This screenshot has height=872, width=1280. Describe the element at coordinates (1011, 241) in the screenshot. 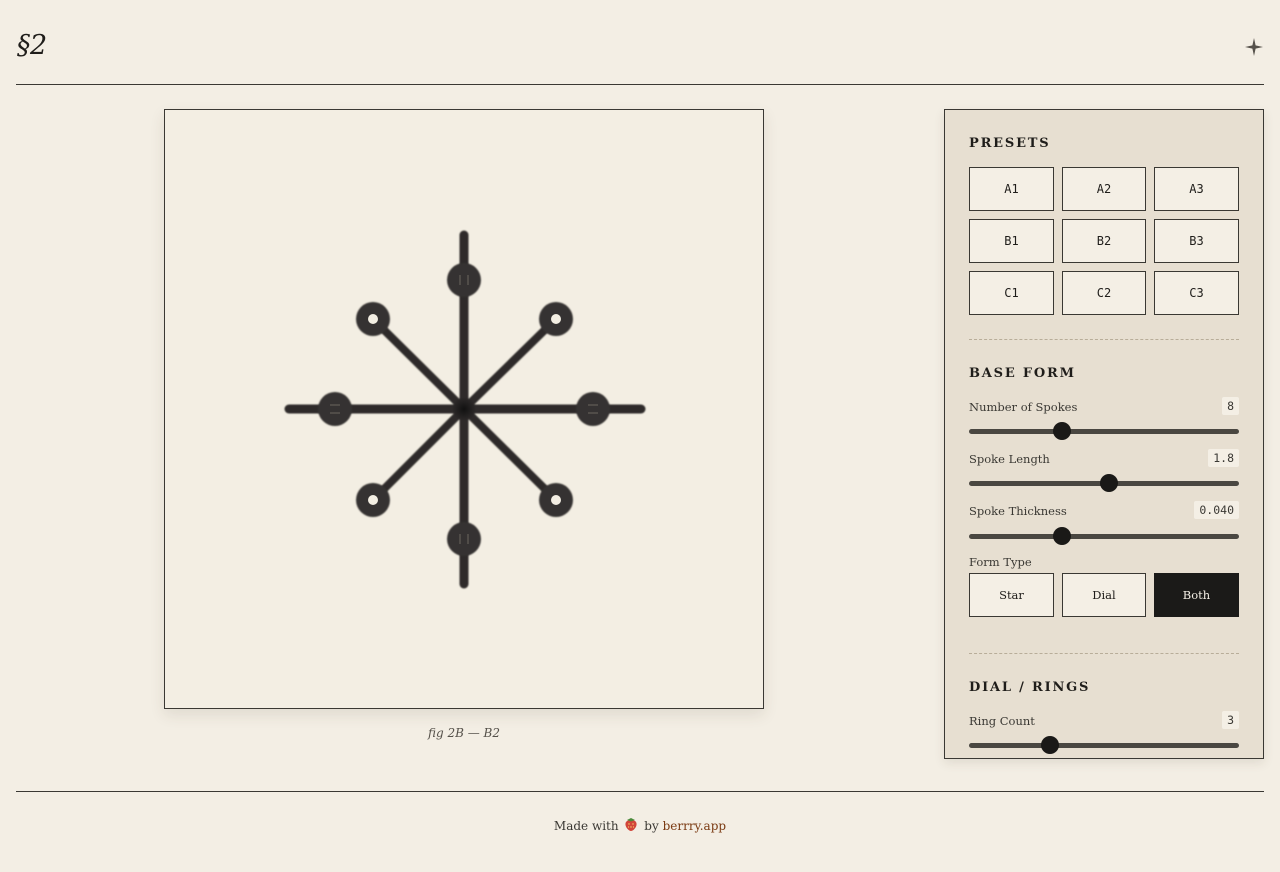

I see `preset-button-b1: B1` at that location.